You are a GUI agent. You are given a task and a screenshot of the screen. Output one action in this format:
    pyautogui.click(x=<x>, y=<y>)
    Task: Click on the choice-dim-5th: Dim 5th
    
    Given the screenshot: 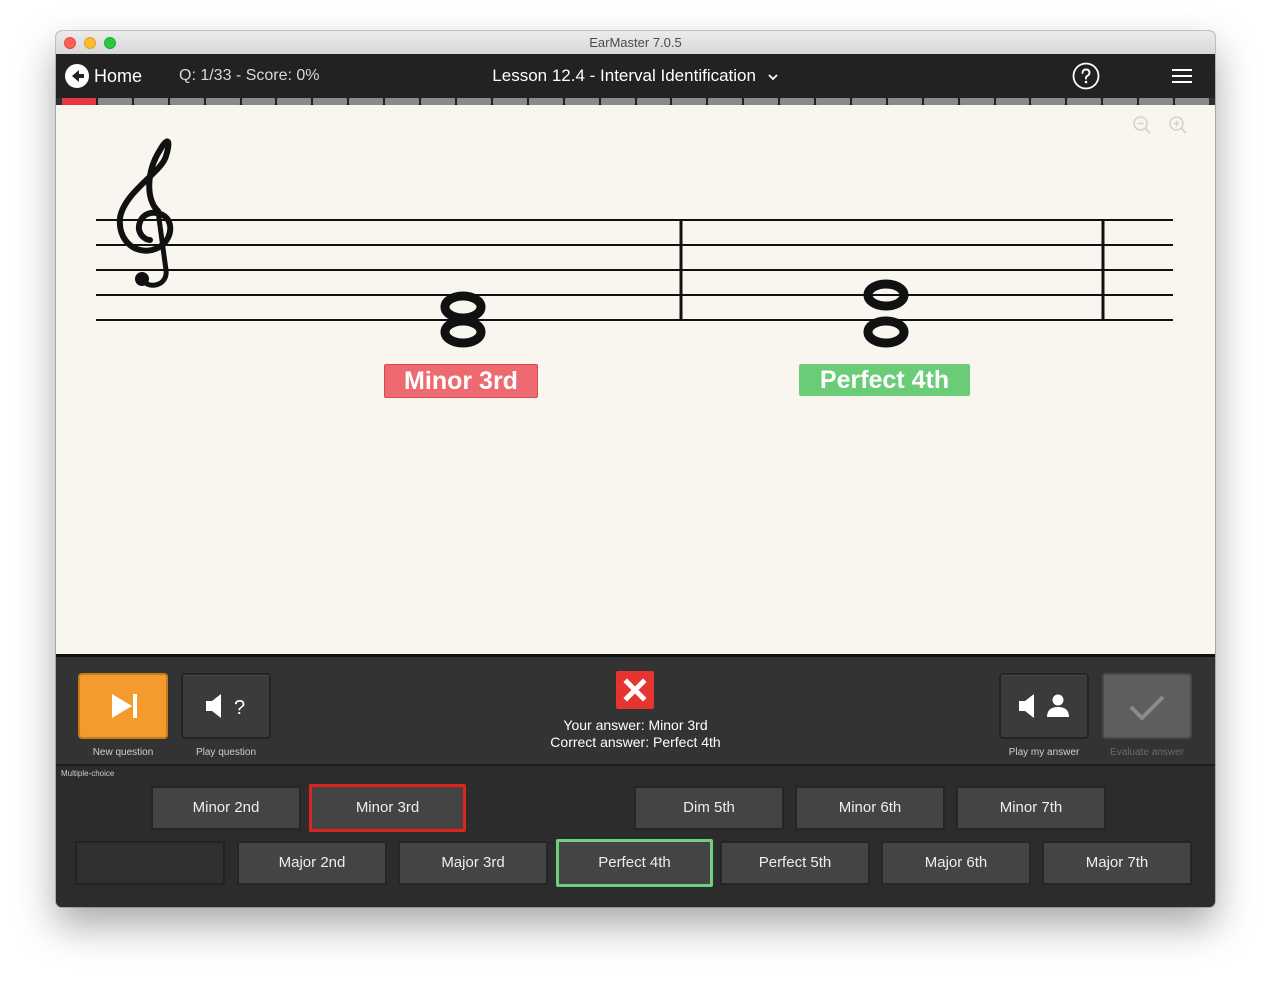 What is the action you would take?
    pyautogui.click(x=709, y=808)
    